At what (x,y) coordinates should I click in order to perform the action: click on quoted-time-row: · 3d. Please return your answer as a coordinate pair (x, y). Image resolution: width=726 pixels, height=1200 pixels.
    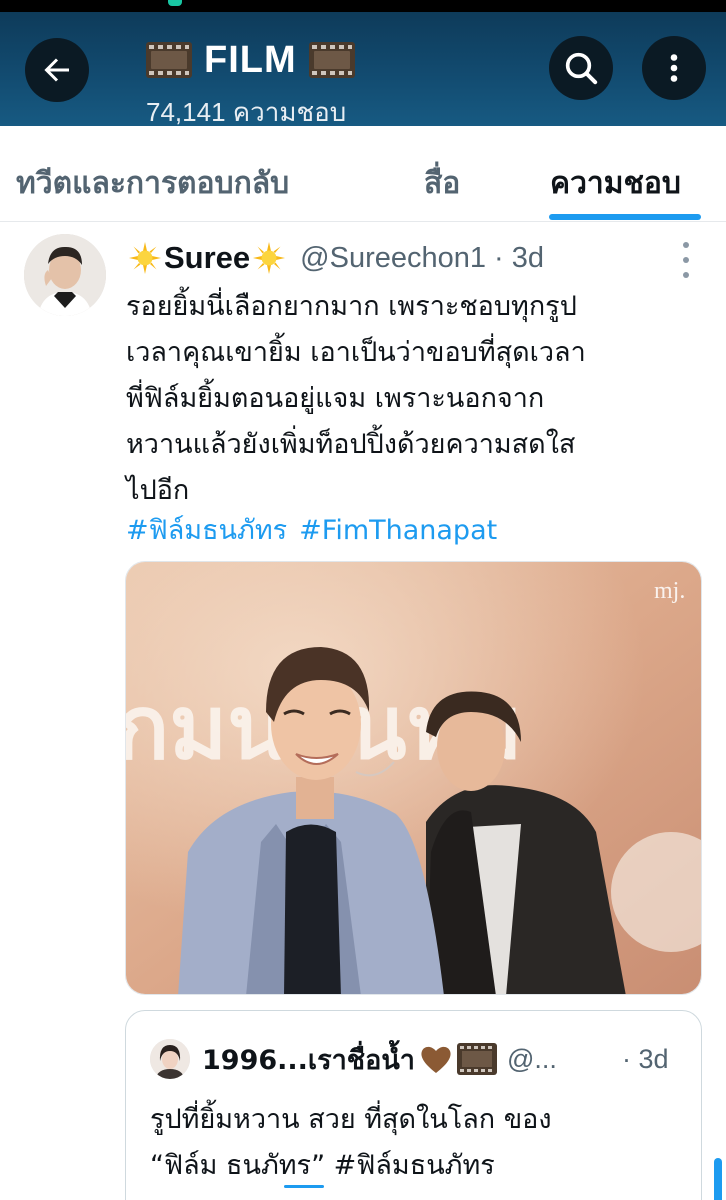
    Looking at the image, I should click on (645, 1059).